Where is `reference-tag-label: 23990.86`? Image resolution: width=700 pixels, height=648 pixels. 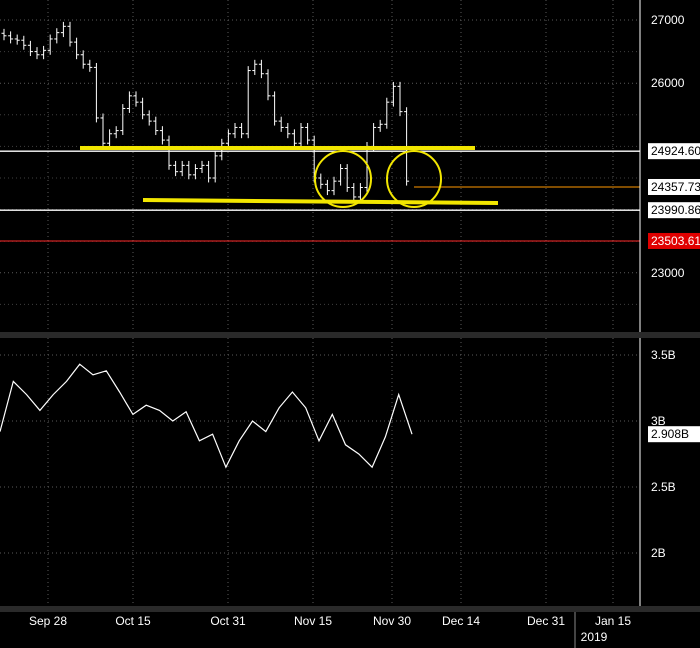
reference-tag-label: 23990.86 is located at coordinates (675, 210).